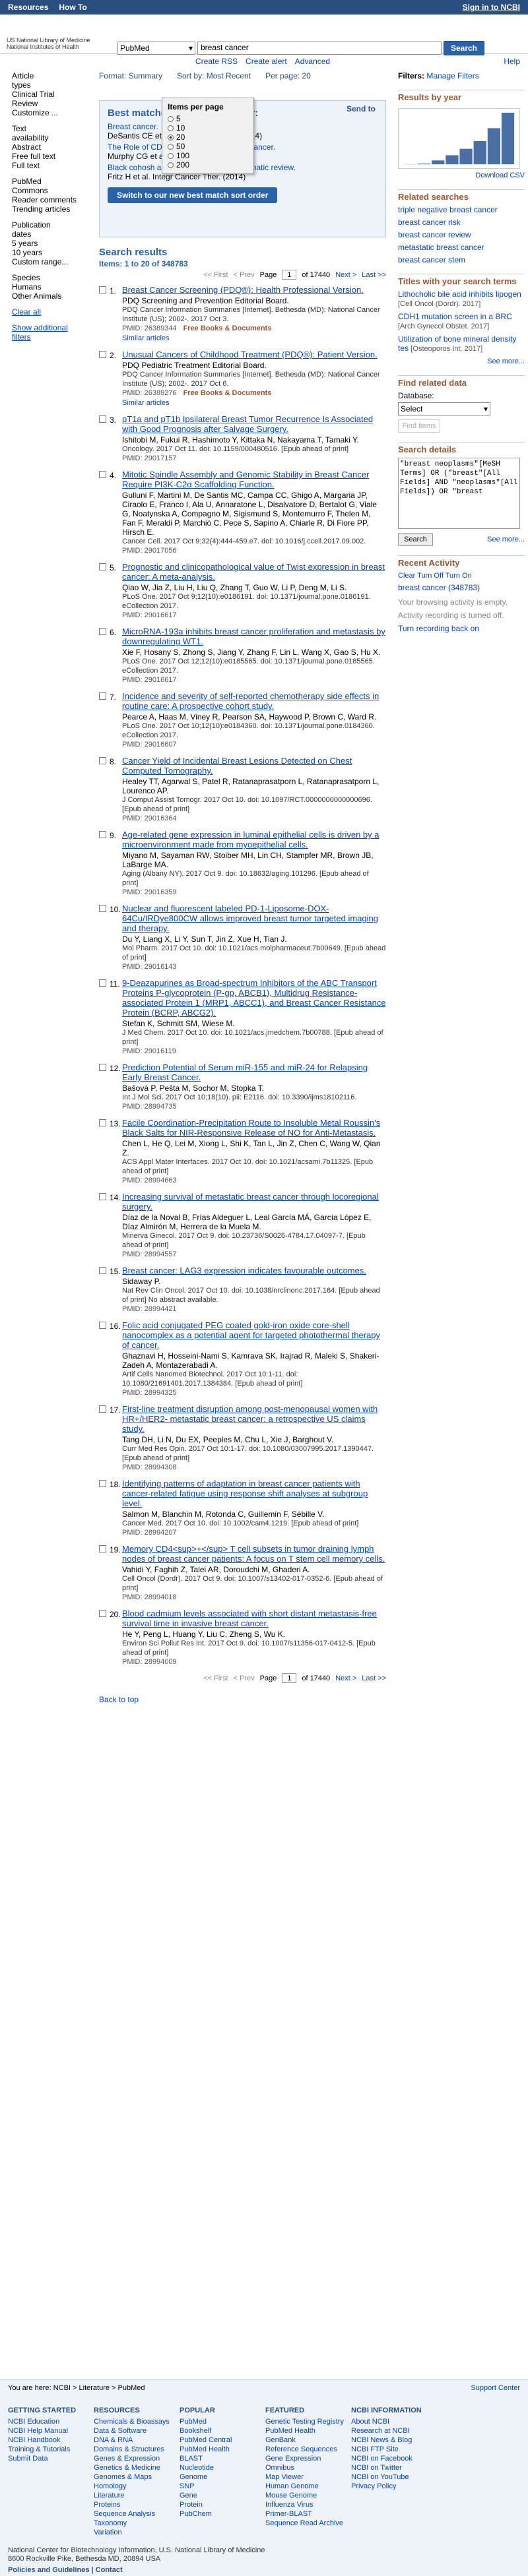  What do you see at coordinates (45, 165) in the screenshot?
I see `filter-full-text: Full text` at bounding box center [45, 165].